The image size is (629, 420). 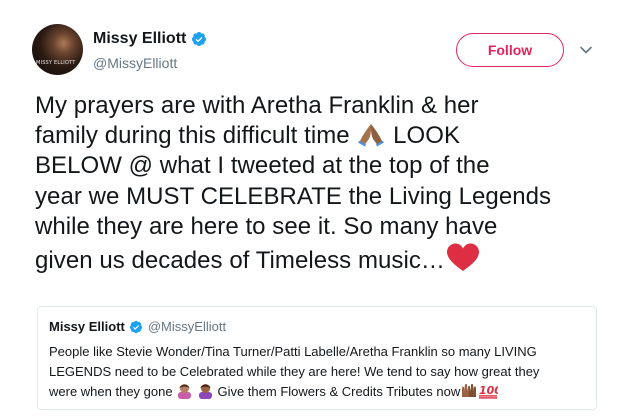 What do you see at coordinates (187, 326) in the screenshot?
I see `quoted-author-handle: @MissyElliott` at bounding box center [187, 326].